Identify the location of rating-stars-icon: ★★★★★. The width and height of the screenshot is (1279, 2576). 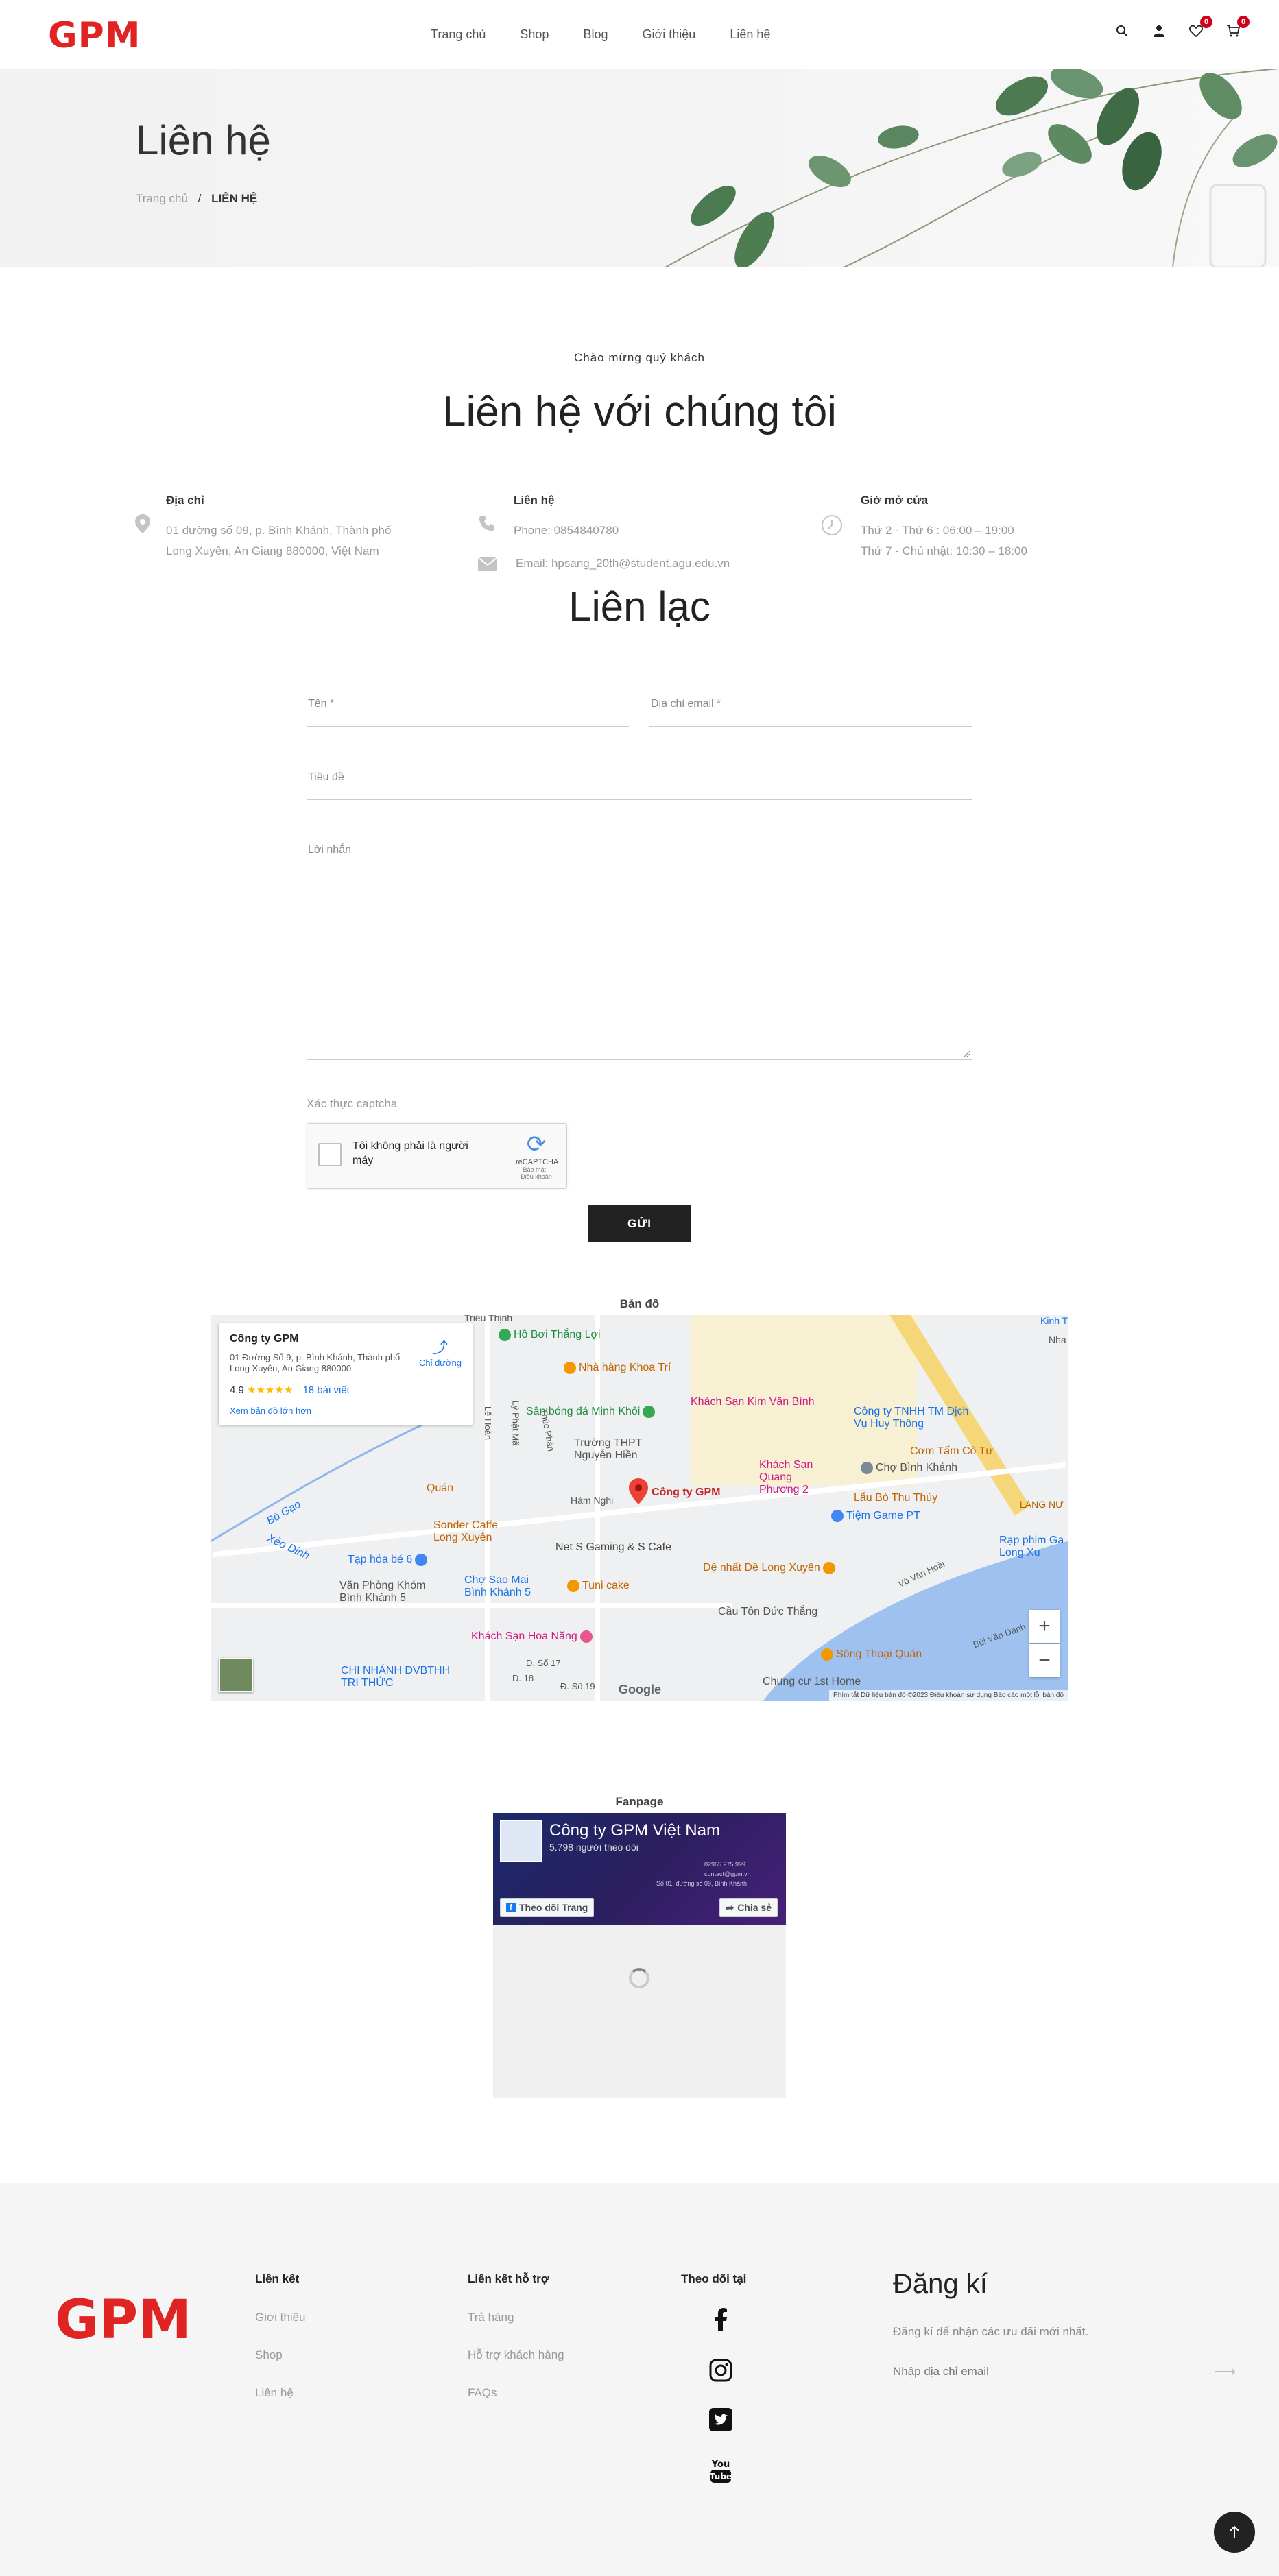
(270, 1390).